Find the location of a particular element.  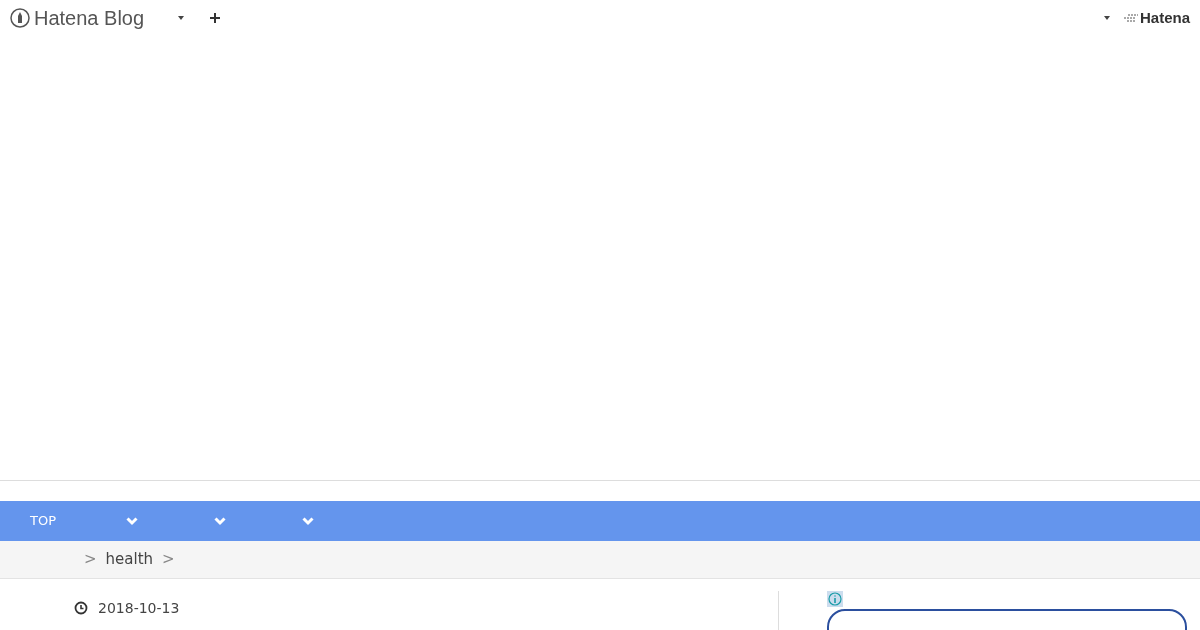

logo-icon is located at coordinates (20, 18).